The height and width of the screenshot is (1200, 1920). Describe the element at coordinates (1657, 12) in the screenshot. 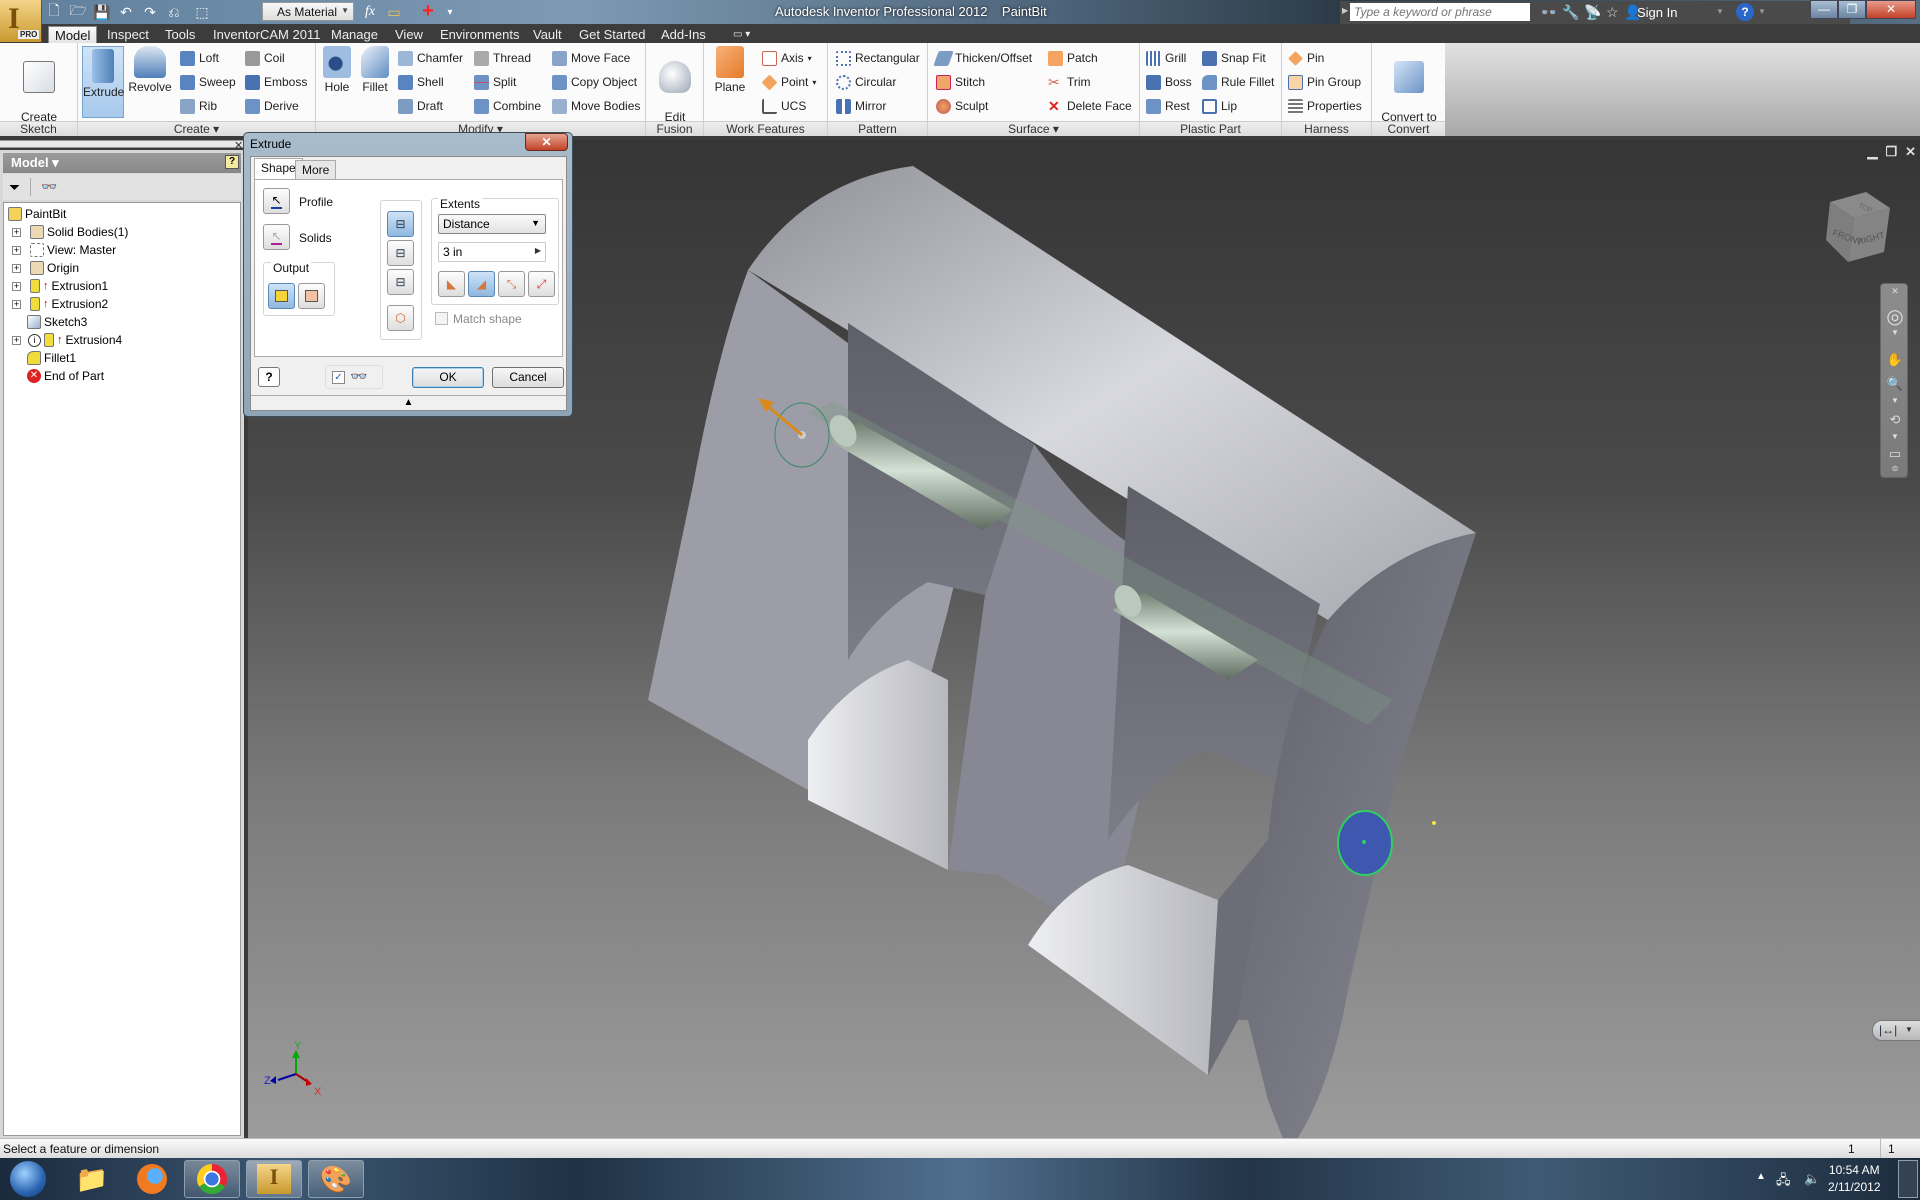

I see `sign-in-button: Sign In` at that location.